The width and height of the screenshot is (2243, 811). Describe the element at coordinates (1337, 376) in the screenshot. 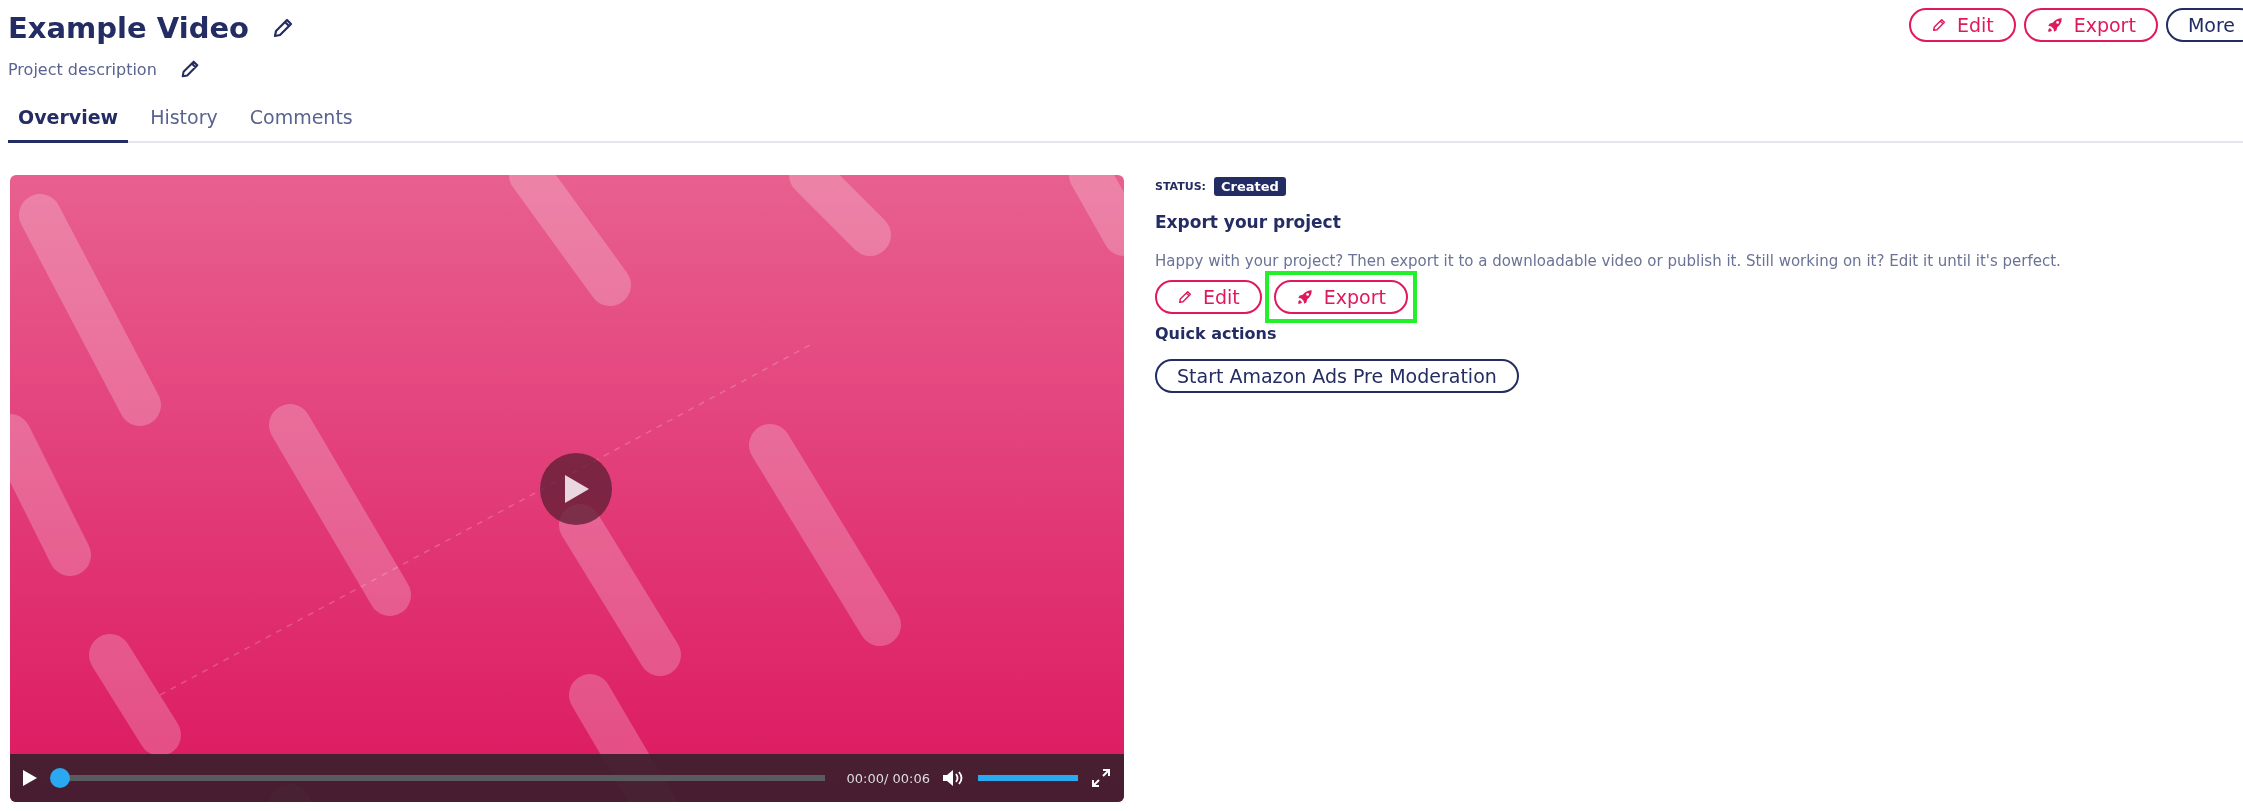

I see `more-button: Start Amazon Ads Pre Moderation` at that location.